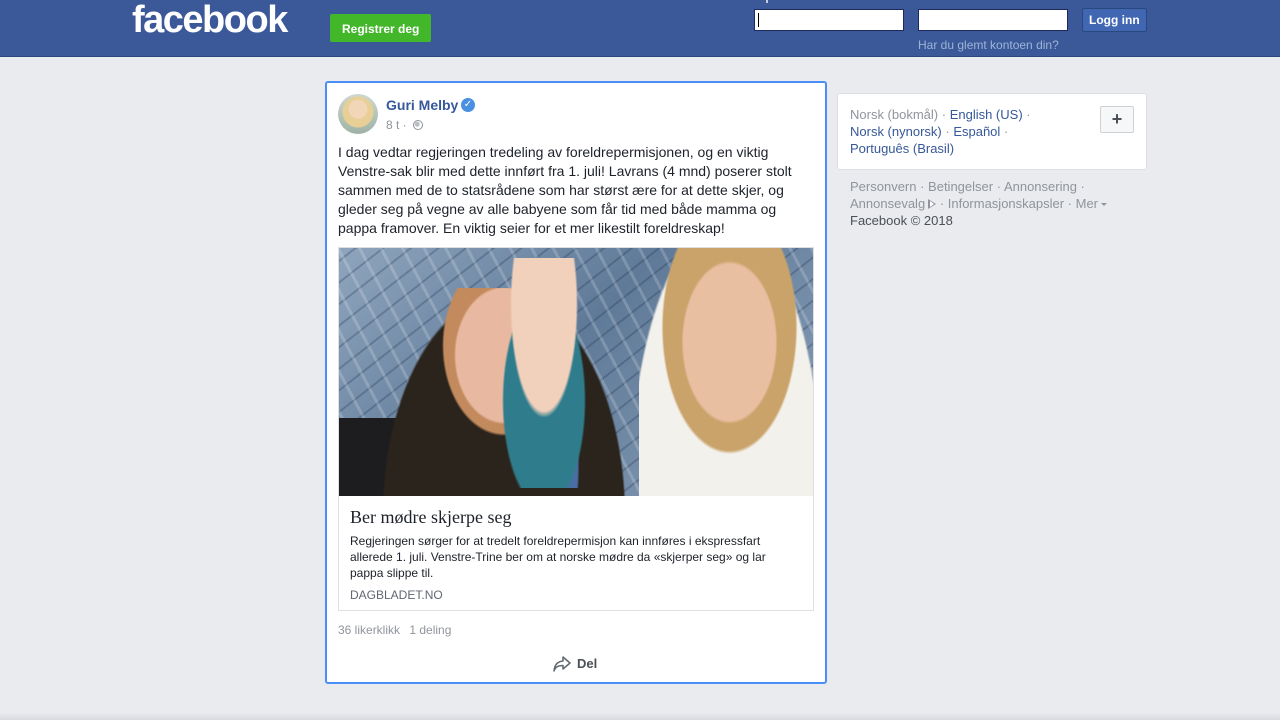 This screenshot has height=720, width=1280. Describe the element at coordinates (1117, 119) in the screenshot. I see `add-language-button: +` at that location.